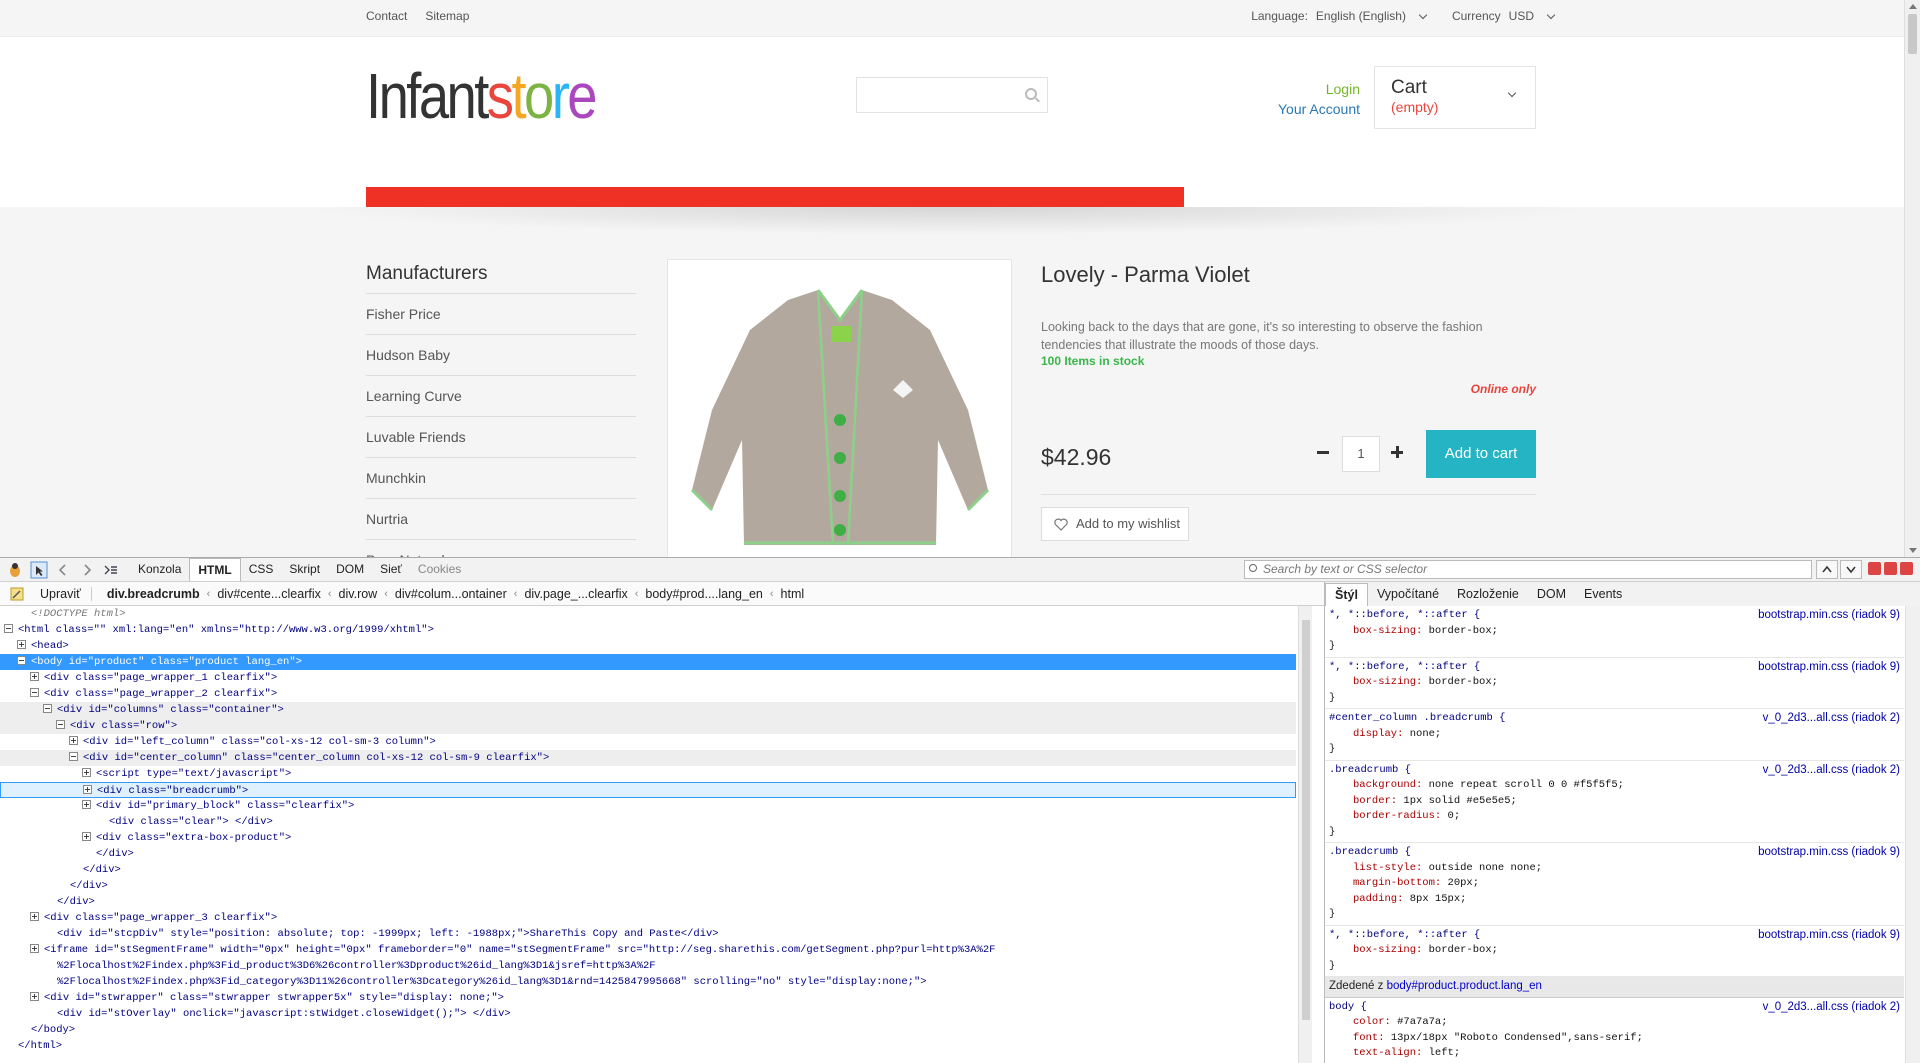 This screenshot has width=1920, height=1063. What do you see at coordinates (793, 594) in the screenshot?
I see `breadcrumb-item: html` at bounding box center [793, 594].